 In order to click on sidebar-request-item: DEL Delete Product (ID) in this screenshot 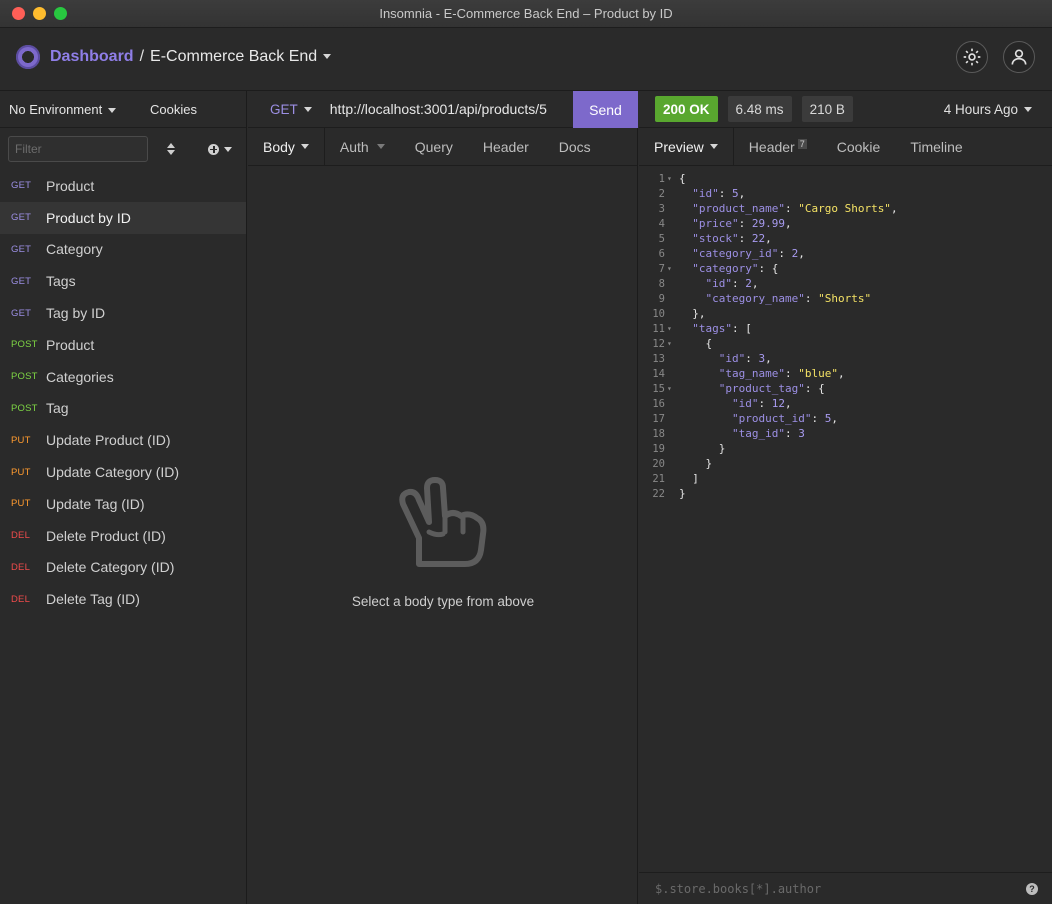, I will do `click(123, 536)`.